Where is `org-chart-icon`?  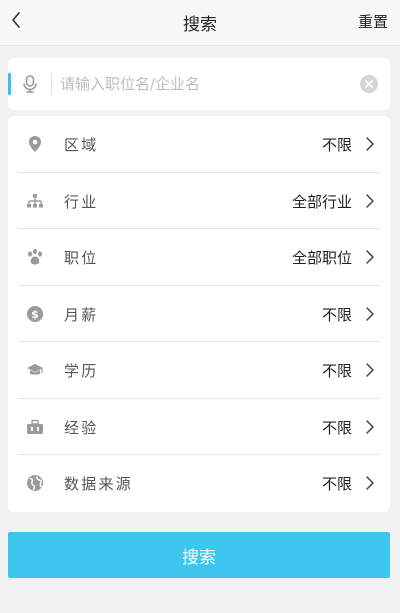
org-chart-icon is located at coordinates (35, 201).